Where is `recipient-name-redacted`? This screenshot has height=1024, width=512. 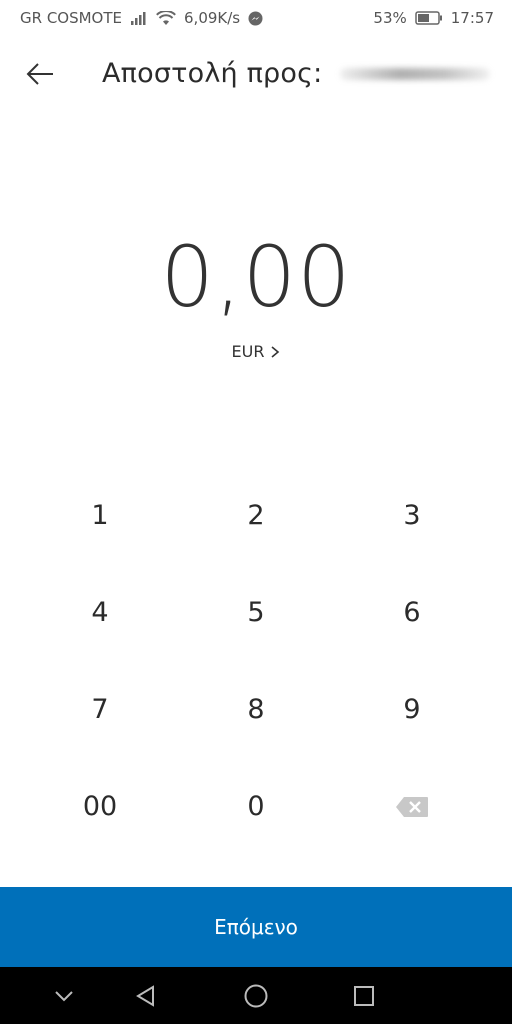
recipient-name-redacted is located at coordinates (415, 74).